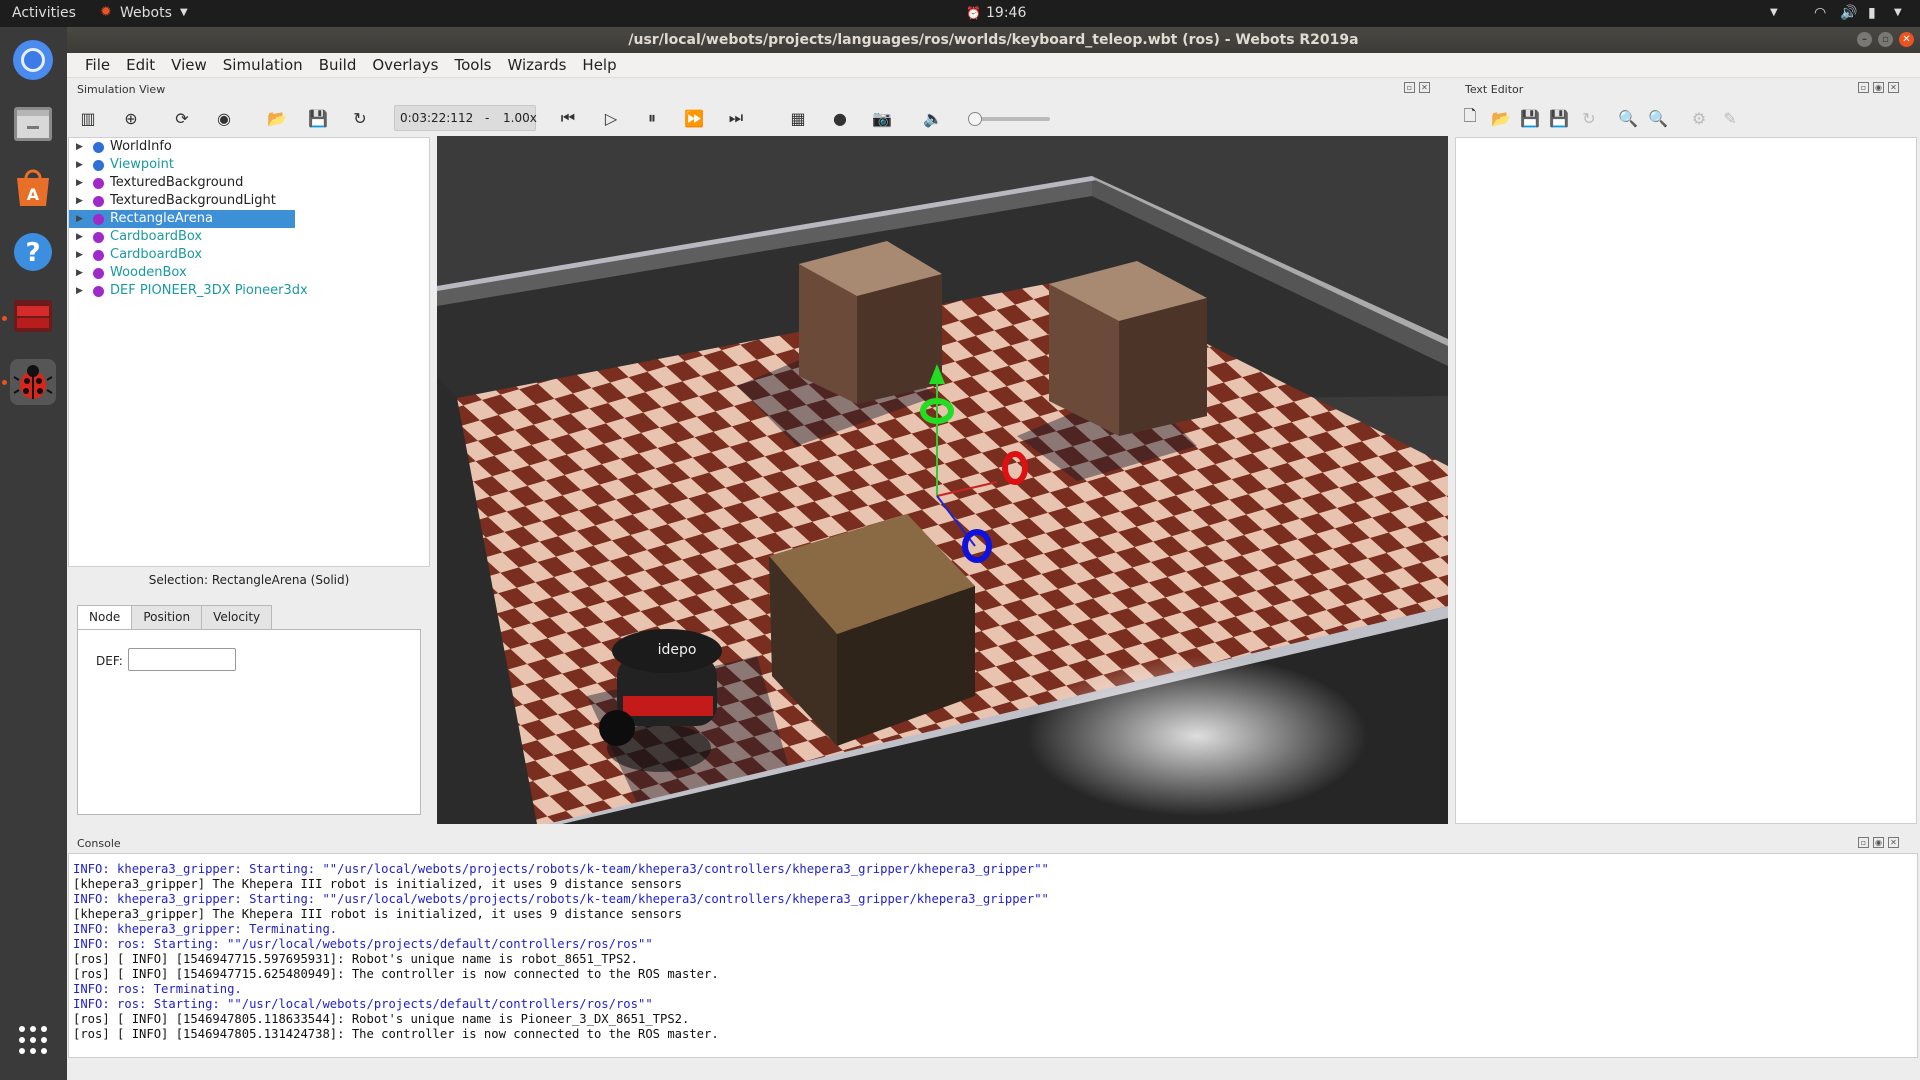 Image resolution: width=1920 pixels, height=1080 pixels. What do you see at coordinates (140, 65) in the screenshot?
I see `menu-edit: Edit` at bounding box center [140, 65].